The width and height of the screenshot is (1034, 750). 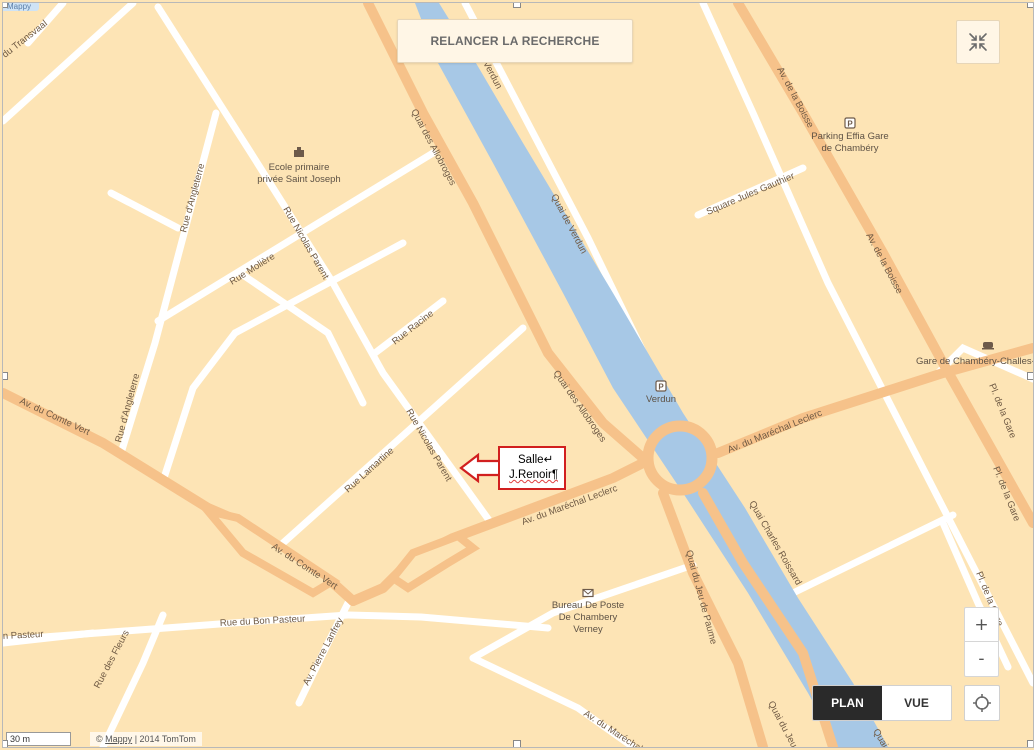 What do you see at coordinates (478, 468) in the screenshot?
I see `callout-arrow-icon` at bounding box center [478, 468].